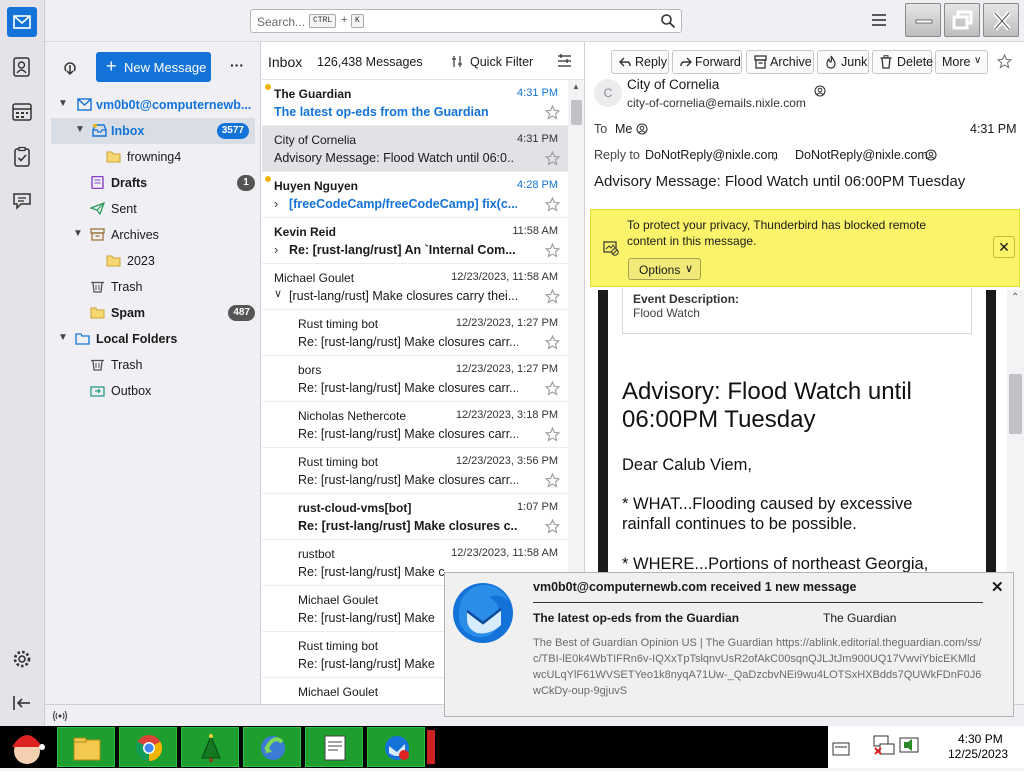 This screenshot has width=1024, height=771. What do you see at coordinates (153, 157) in the screenshot?
I see `folder-frowning4: frowning4` at bounding box center [153, 157].